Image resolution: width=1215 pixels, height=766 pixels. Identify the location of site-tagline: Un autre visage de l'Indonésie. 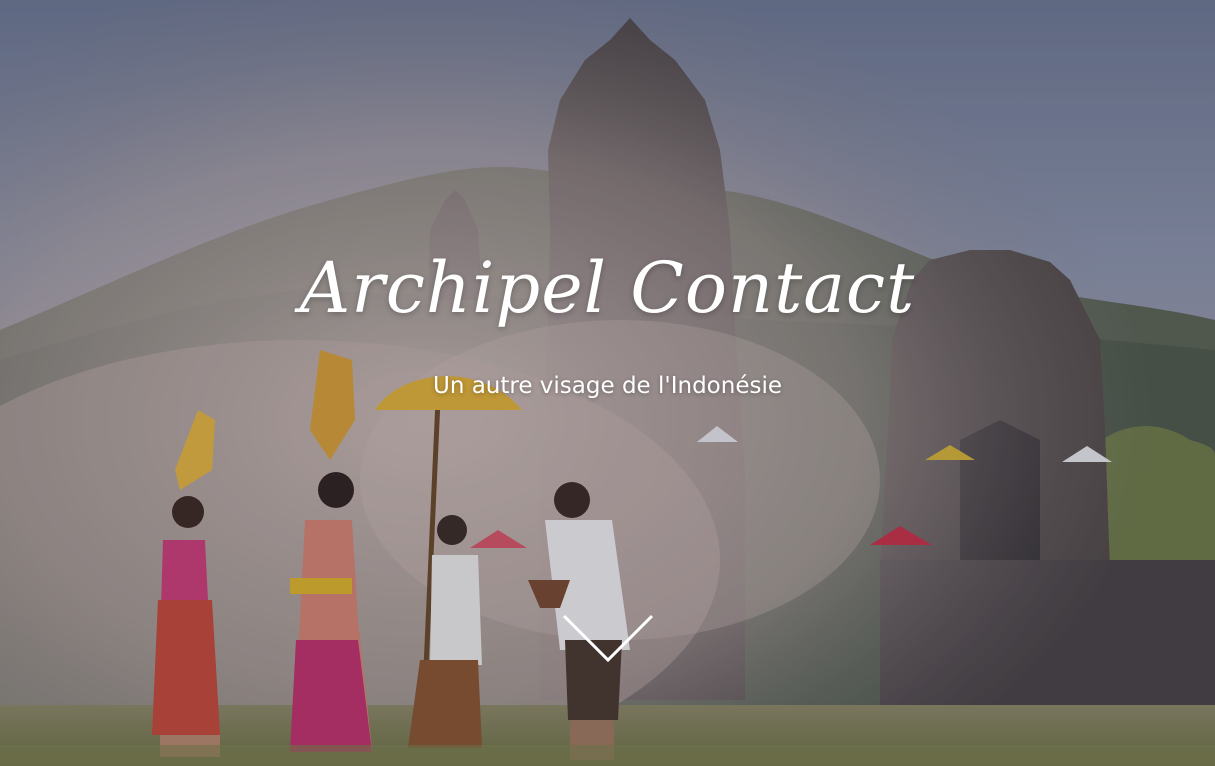
(607, 386).